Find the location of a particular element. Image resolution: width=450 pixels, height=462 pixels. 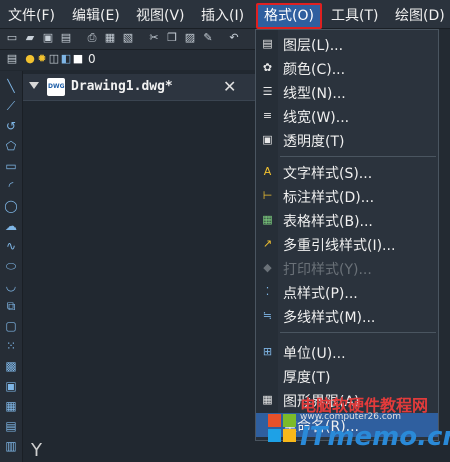

lock-open-icon: ◫ is located at coordinates (54, 59).